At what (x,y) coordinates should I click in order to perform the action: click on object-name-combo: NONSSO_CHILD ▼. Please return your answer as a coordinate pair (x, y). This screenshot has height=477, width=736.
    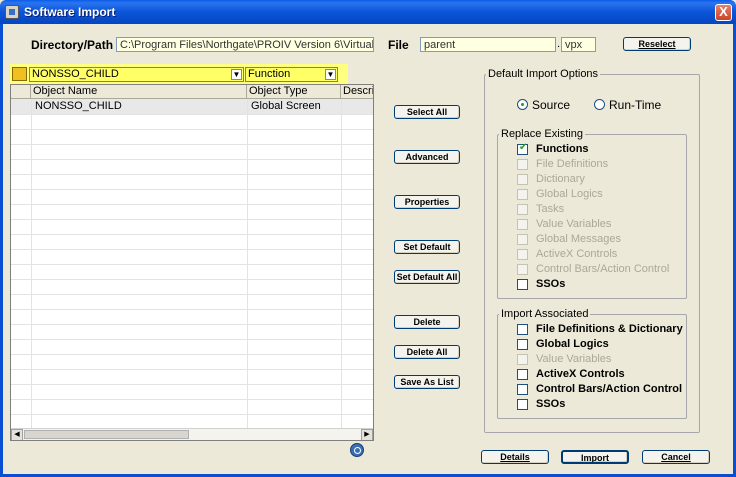
    Looking at the image, I should click on (136, 74).